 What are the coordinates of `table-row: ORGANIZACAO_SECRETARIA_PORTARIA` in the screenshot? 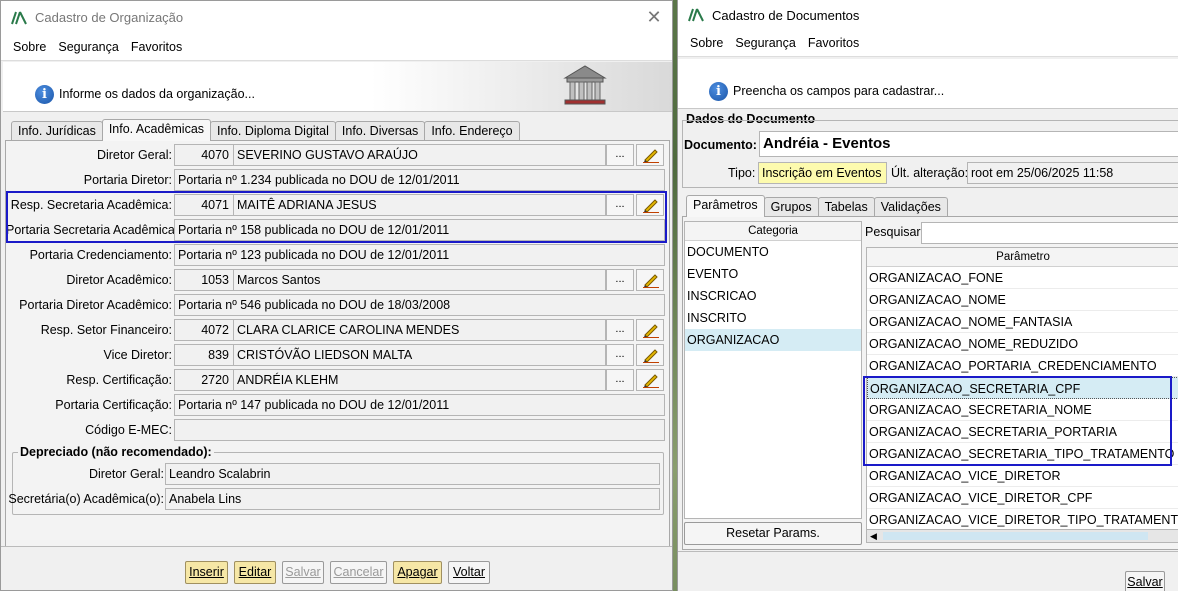 It's located at (1022, 432).